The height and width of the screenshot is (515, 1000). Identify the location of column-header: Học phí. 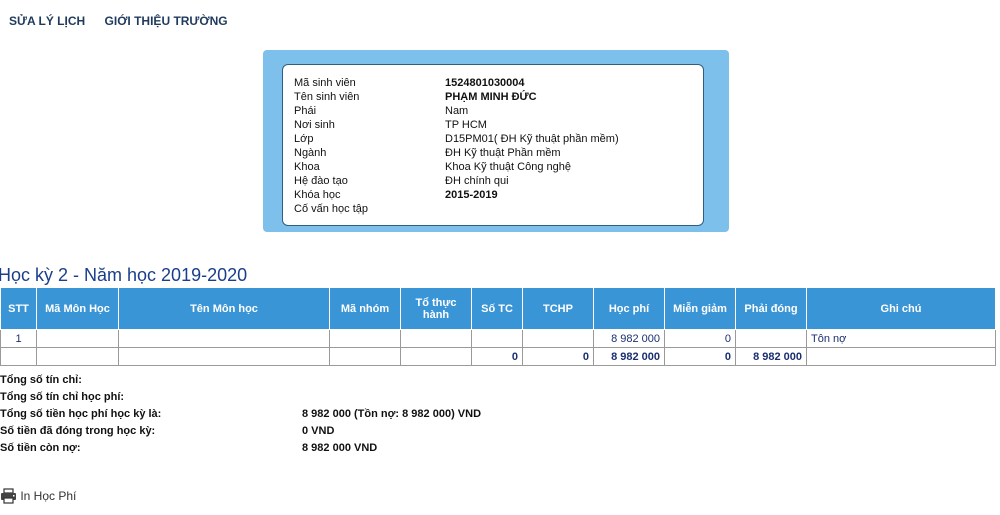
(629, 308).